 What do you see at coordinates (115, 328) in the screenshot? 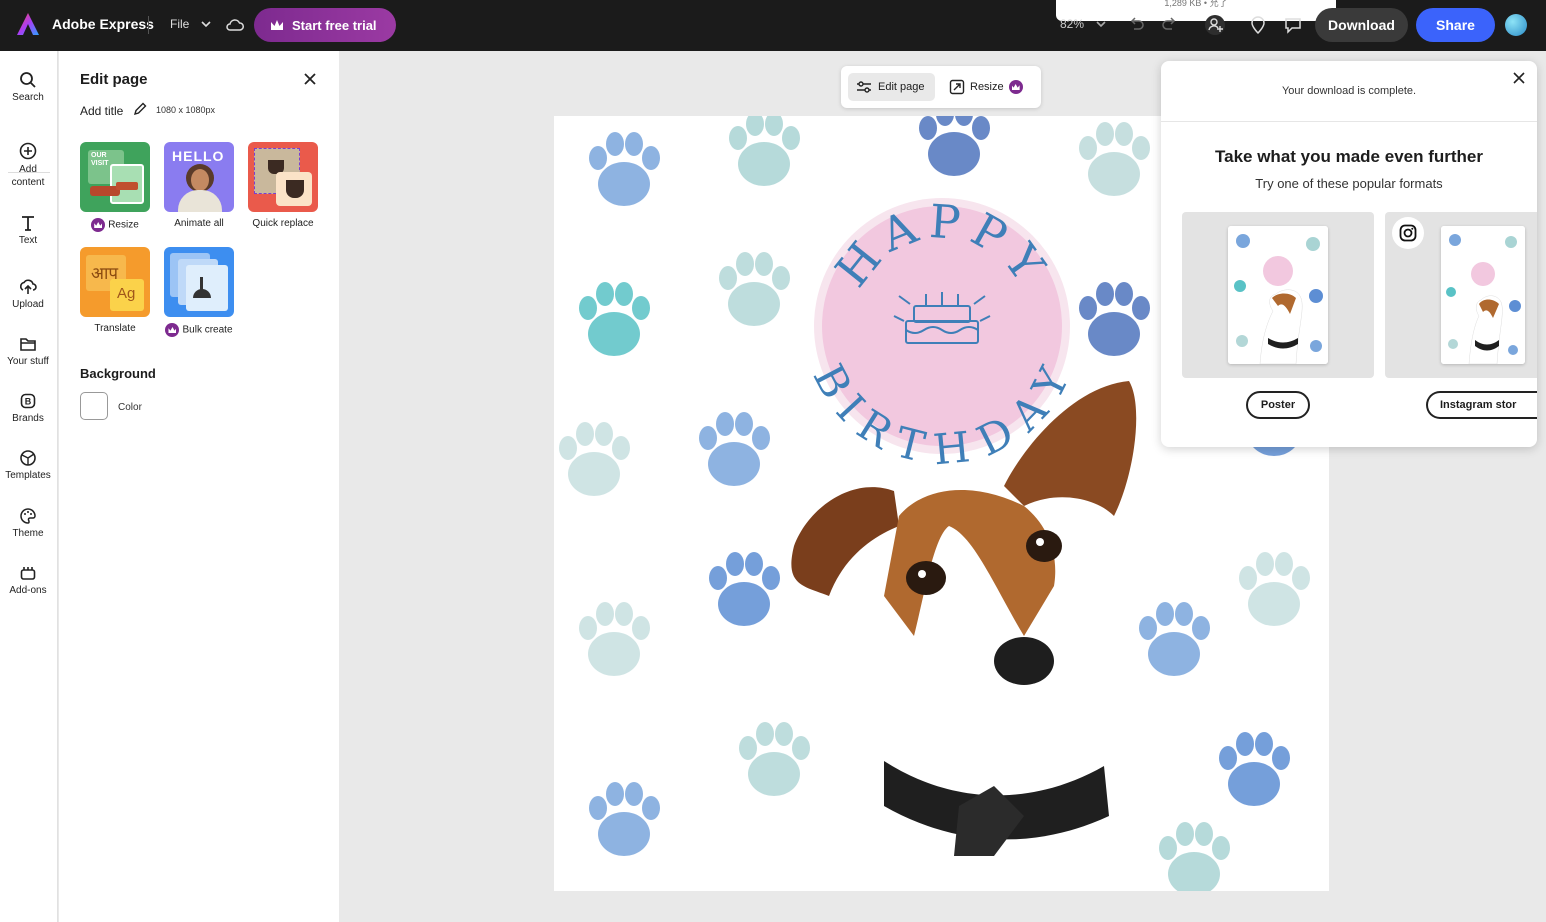
I see `translate-label: Translate` at bounding box center [115, 328].